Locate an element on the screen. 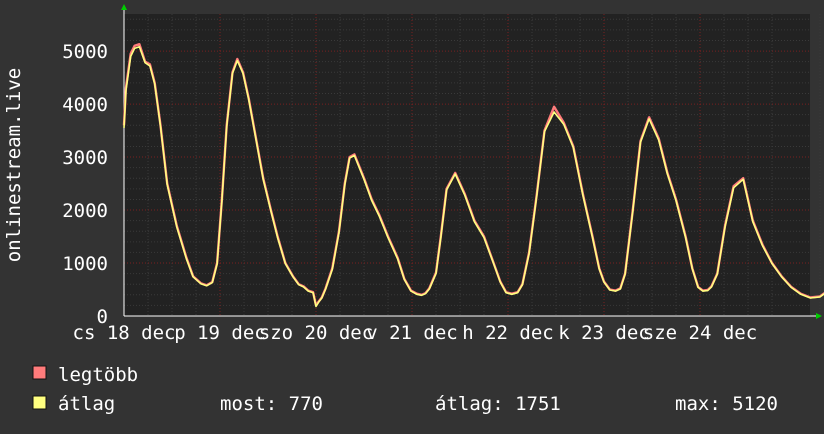  stat-average: átlag: 1751 is located at coordinates (498, 404).